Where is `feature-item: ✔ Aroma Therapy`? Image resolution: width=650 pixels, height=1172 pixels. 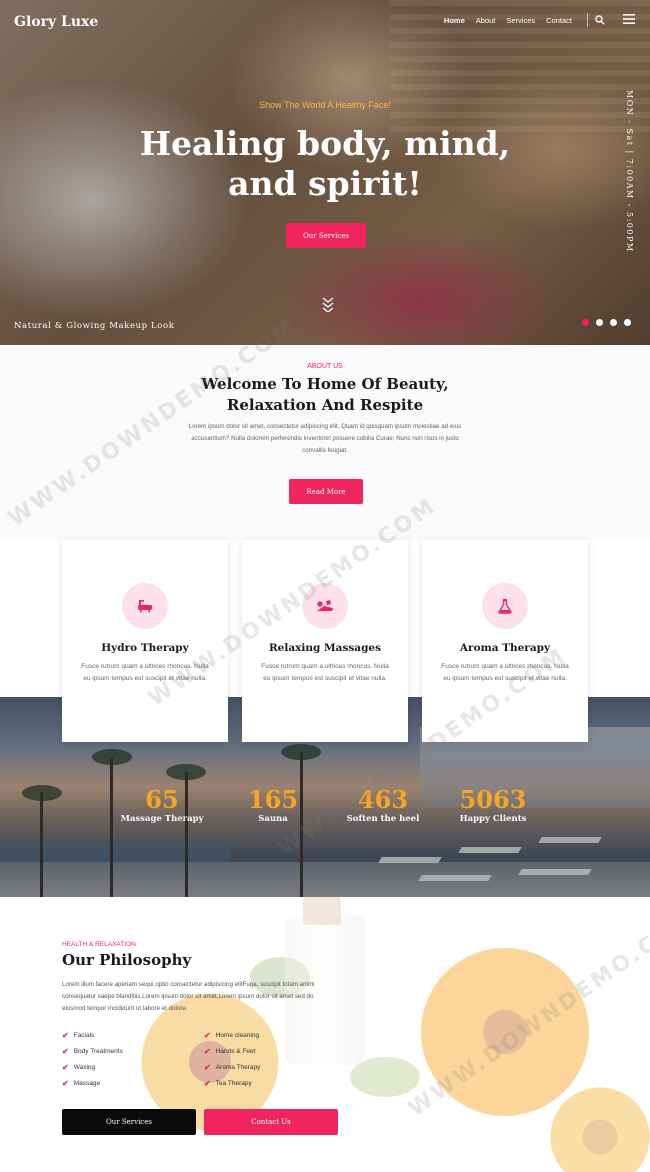
feature-item: ✔ Aroma Therapy is located at coordinates (232, 1067).